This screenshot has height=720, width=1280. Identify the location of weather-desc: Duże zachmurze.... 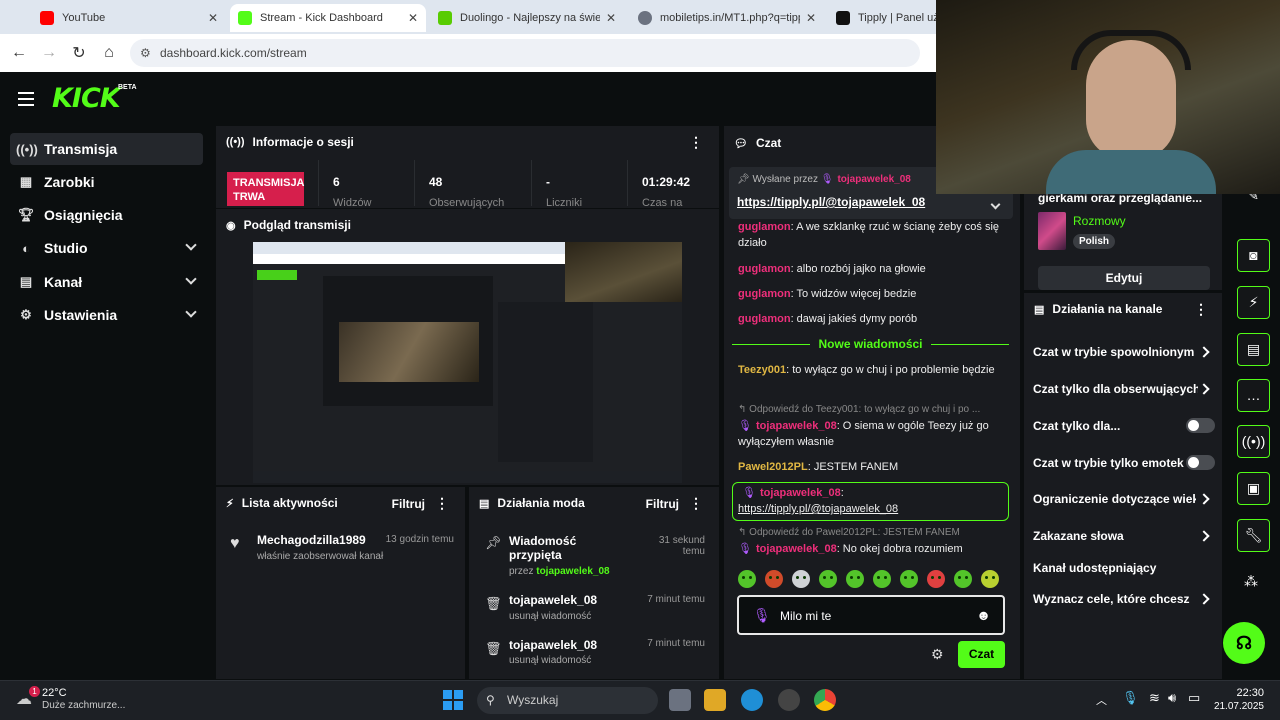
(83, 705).